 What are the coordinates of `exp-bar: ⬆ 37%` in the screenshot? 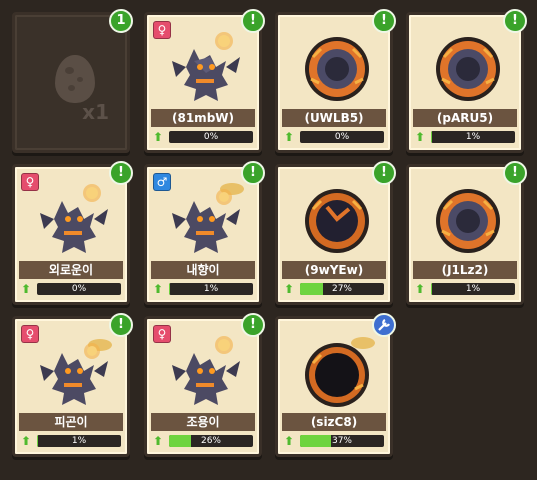 It's located at (334, 441).